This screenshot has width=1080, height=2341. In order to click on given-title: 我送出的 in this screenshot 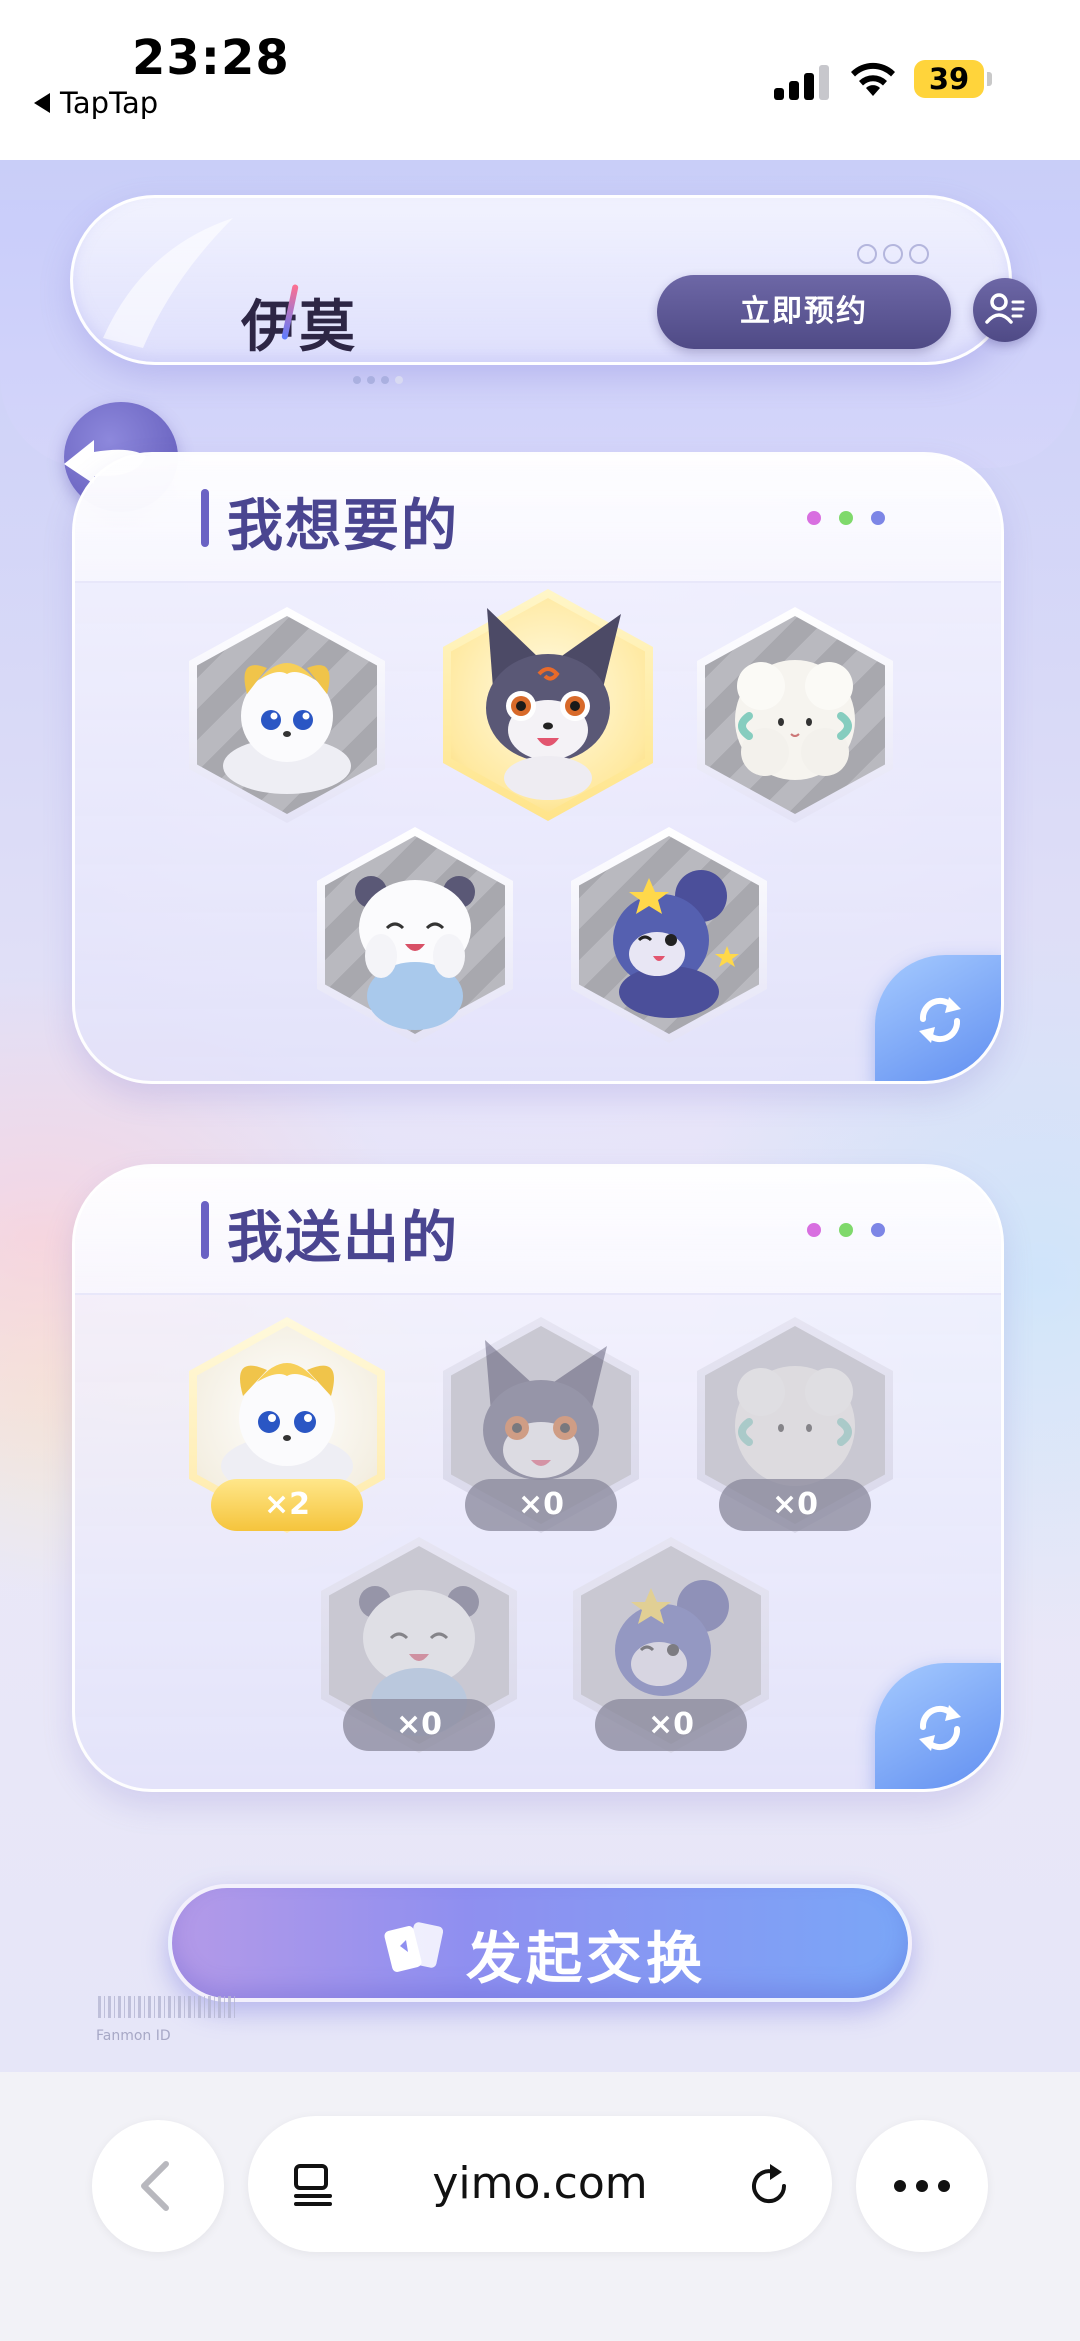, I will do `click(343, 1238)`.